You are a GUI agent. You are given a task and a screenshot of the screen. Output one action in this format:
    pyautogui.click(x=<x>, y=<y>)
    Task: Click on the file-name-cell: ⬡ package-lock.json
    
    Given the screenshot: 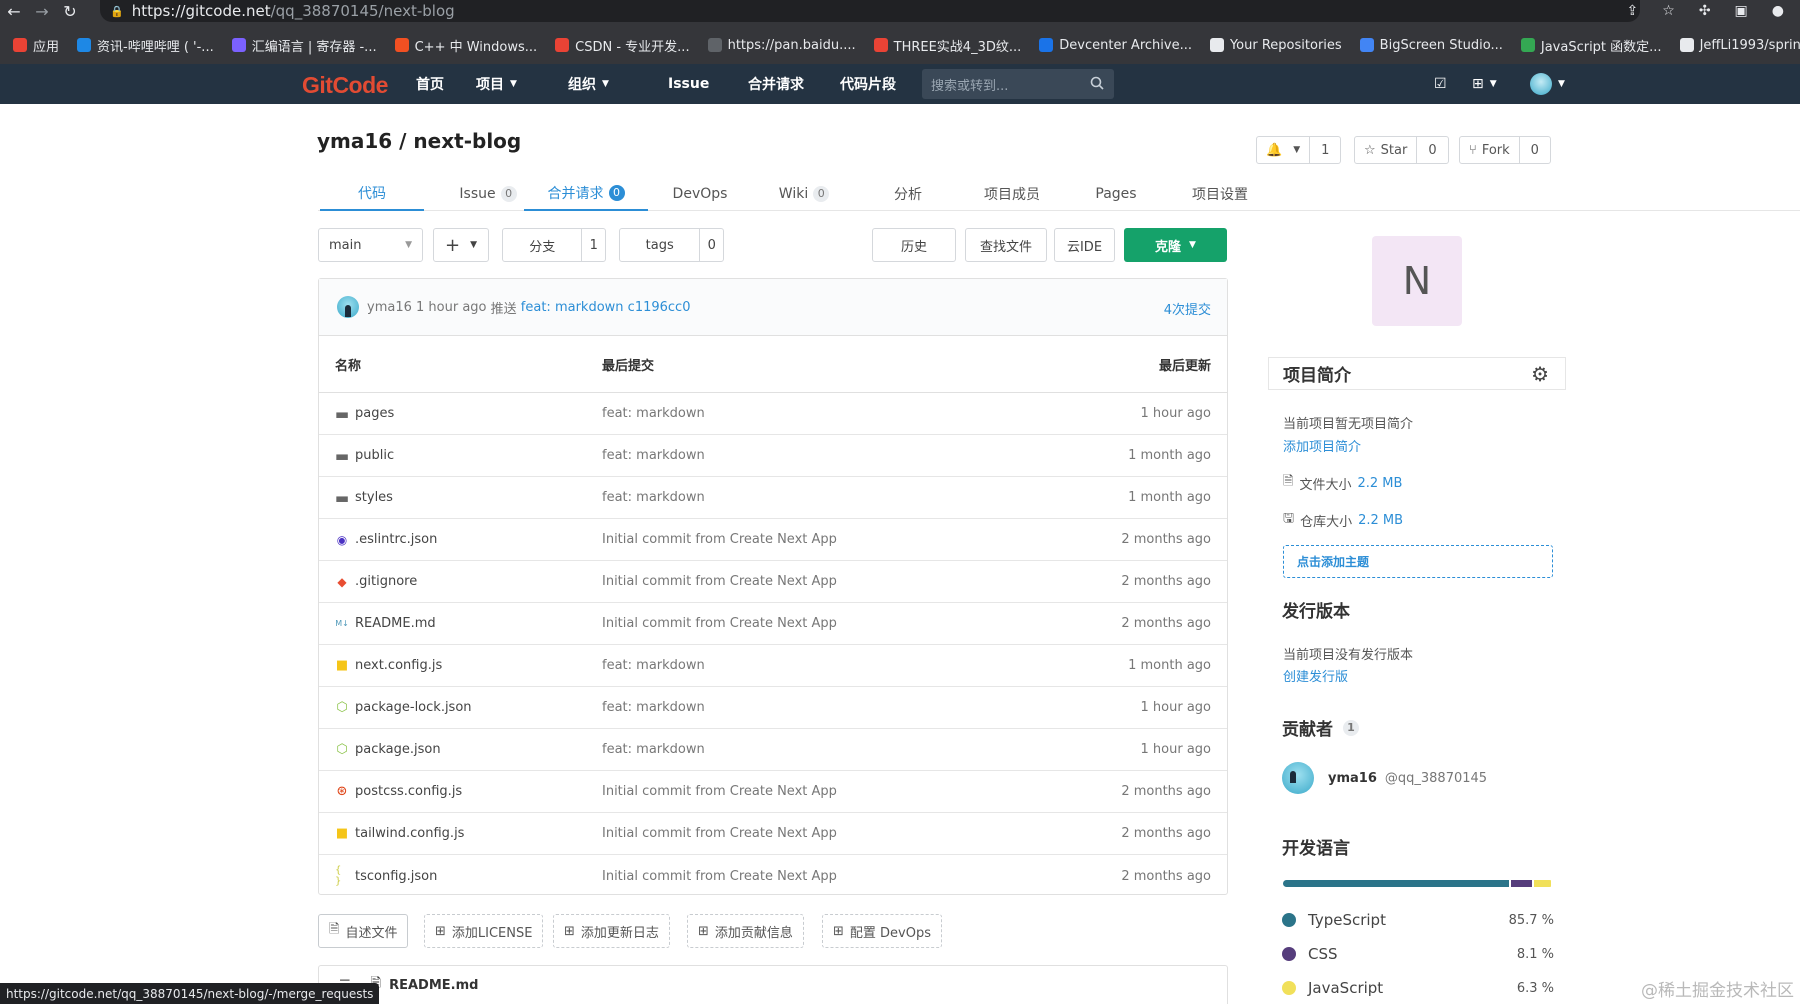 What is the action you would take?
    pyautogui.click(x=403, y=707)
    